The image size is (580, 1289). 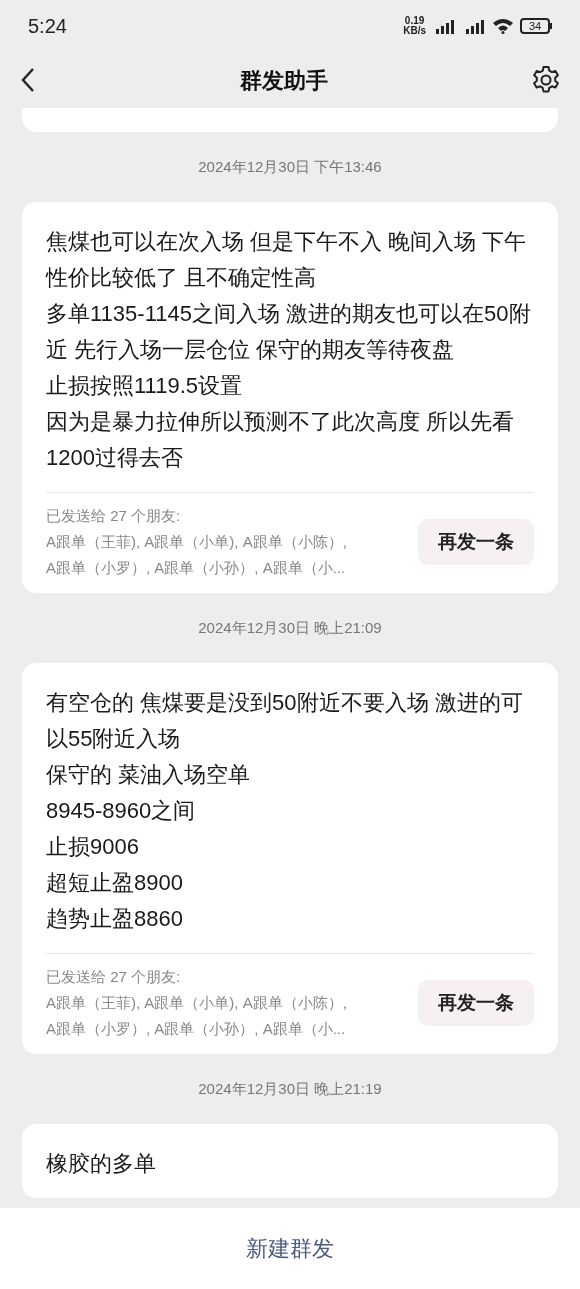 I want to click on message-text: 焦煤也可以在次入场 但是下午不入 晚间入场 下午性价比较低了 且不确定性高, so click(x=287, y=260).